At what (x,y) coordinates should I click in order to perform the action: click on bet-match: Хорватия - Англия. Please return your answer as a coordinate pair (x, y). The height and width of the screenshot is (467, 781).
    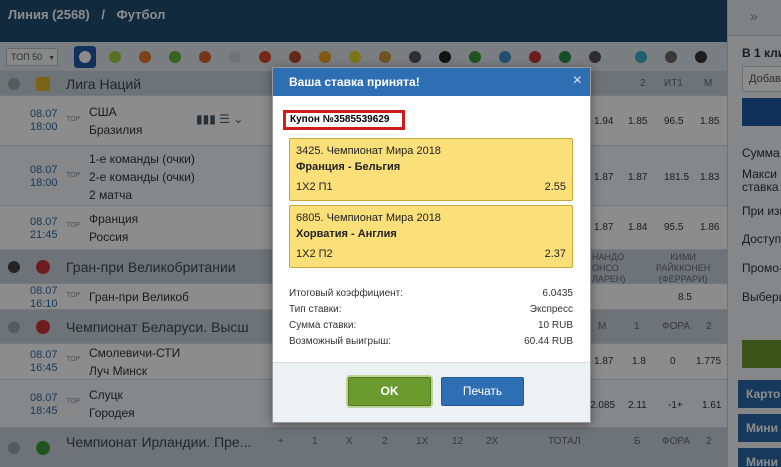
    Looking at the image, I should click on (346, 234).